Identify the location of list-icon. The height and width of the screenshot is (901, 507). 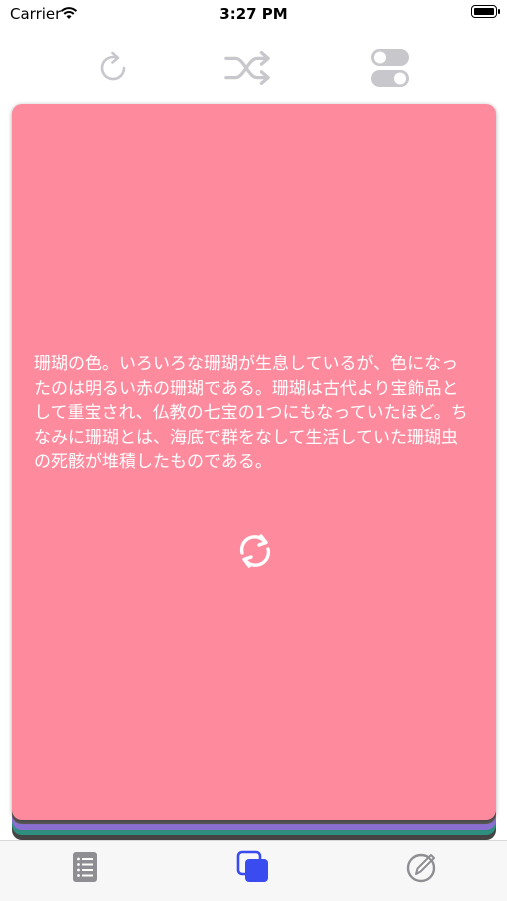
(85, 867).